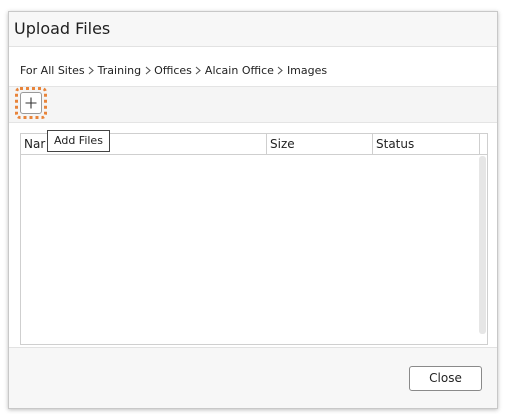 Image resolution: width=506 pixels, height=414 pixels. Describe the element at coordinates (307, 70) in the screenshot. I see `breadcrumb-item-images: Images` at that location.